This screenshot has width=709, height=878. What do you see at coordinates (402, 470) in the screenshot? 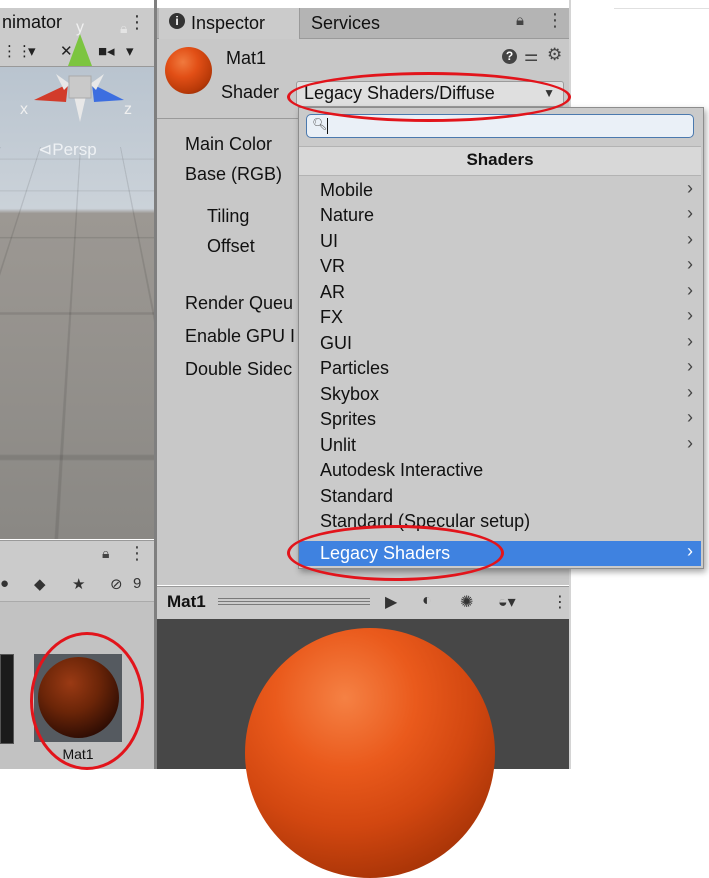
I see `menu-item-label: Autodesk Interactive` at bounding box center [402, 470].